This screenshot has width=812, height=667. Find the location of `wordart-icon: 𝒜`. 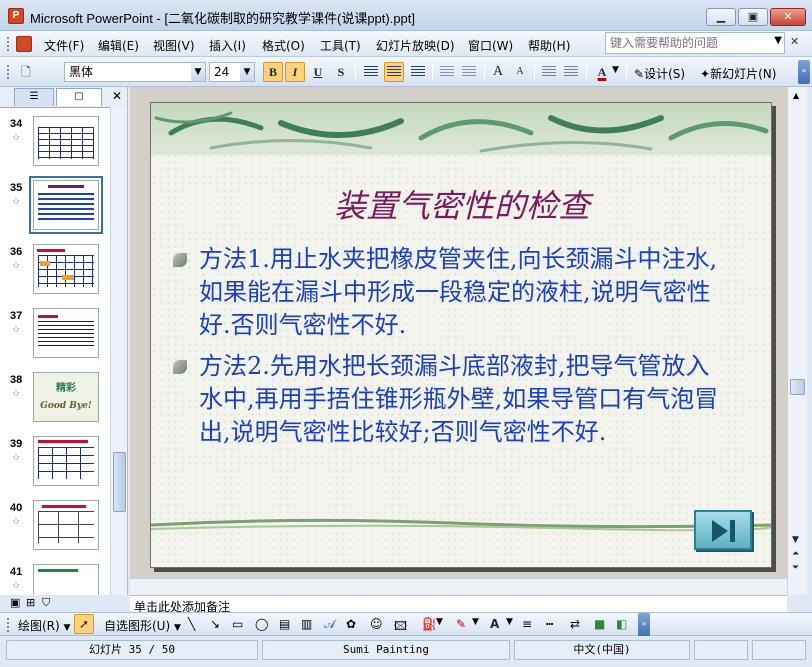

wordart-icon: 𝒜 is located at coordinates (329, 624).